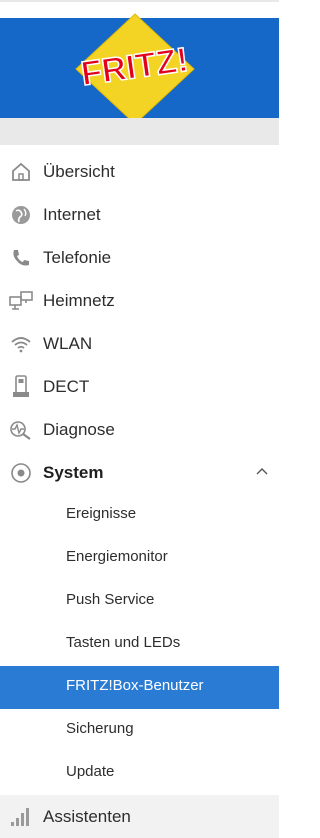 The image size is (320, 838). Describe the element at coordinates (21, 215) in the screenshot. I see `globe-icon` at that location.